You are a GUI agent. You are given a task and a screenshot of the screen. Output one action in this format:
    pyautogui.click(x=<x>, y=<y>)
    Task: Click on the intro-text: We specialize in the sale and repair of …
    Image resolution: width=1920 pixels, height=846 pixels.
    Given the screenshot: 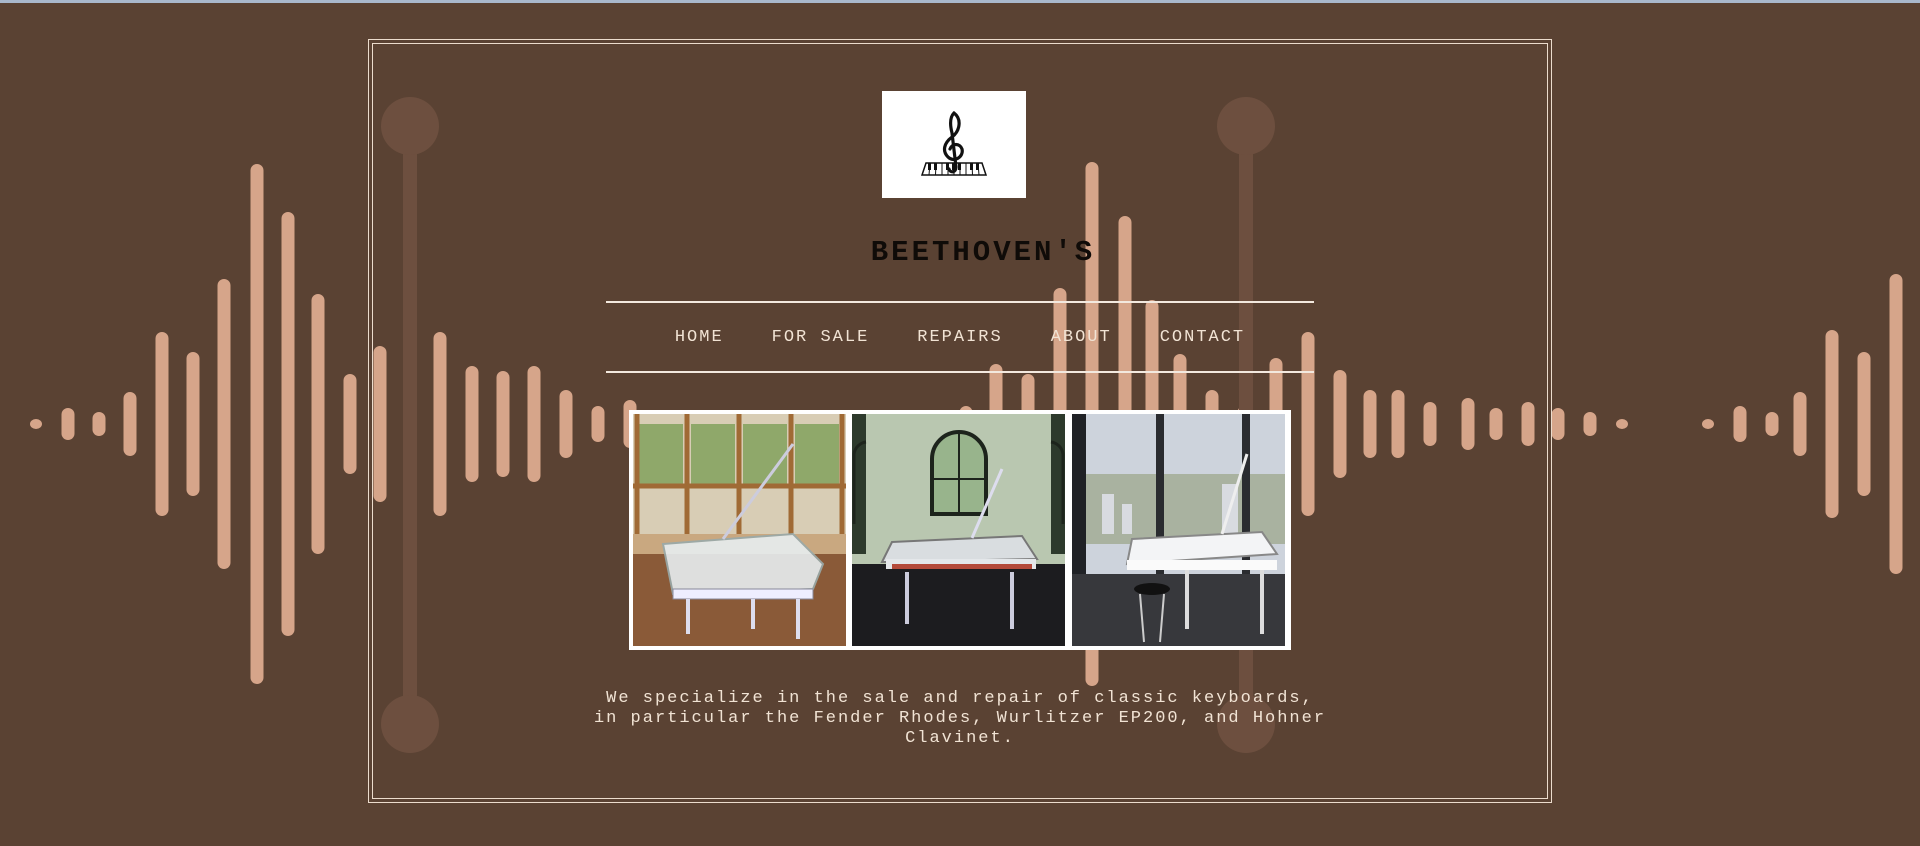 What is the action you would take?
    pyautogui.click(x=960, y=718)
    